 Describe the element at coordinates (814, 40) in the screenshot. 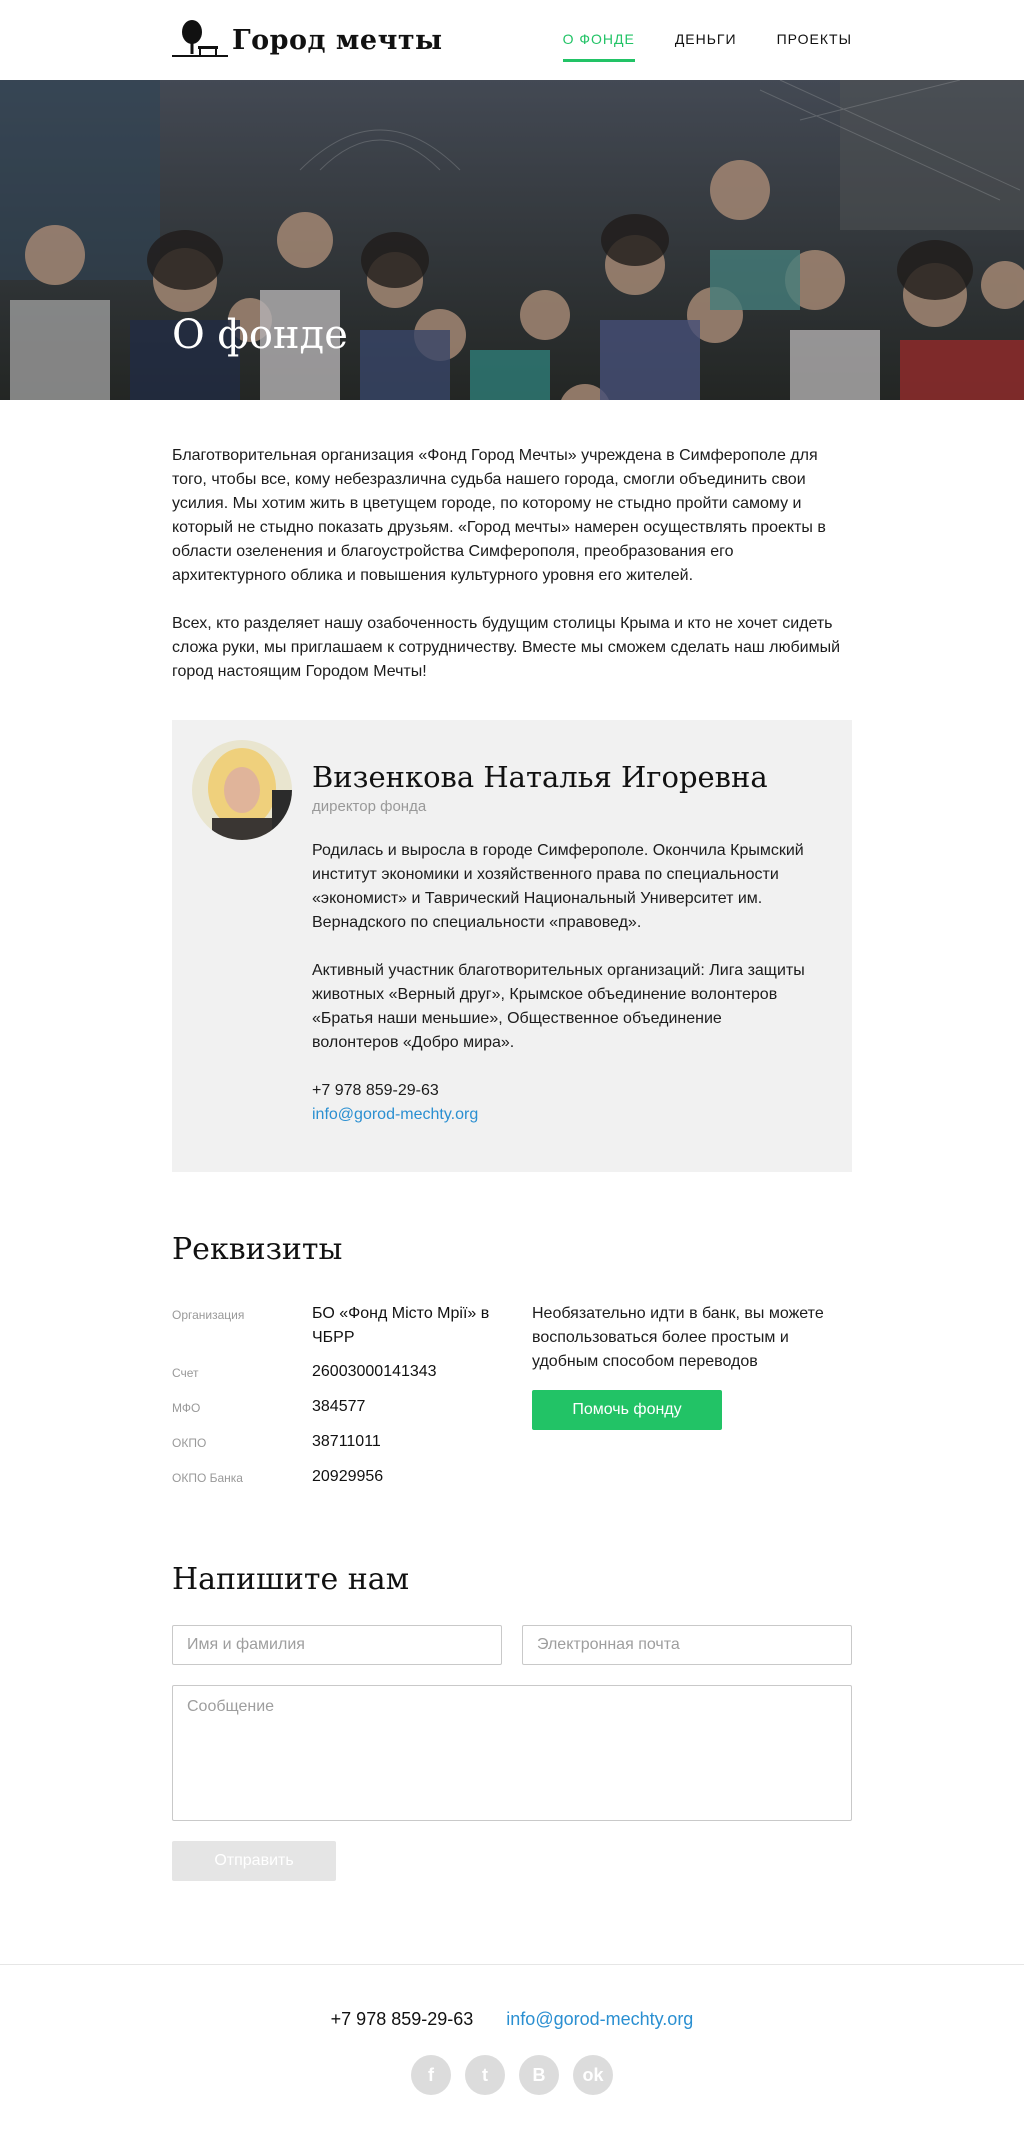

I see `nav-item-projects: ПРОЕКТЫ` at that location.